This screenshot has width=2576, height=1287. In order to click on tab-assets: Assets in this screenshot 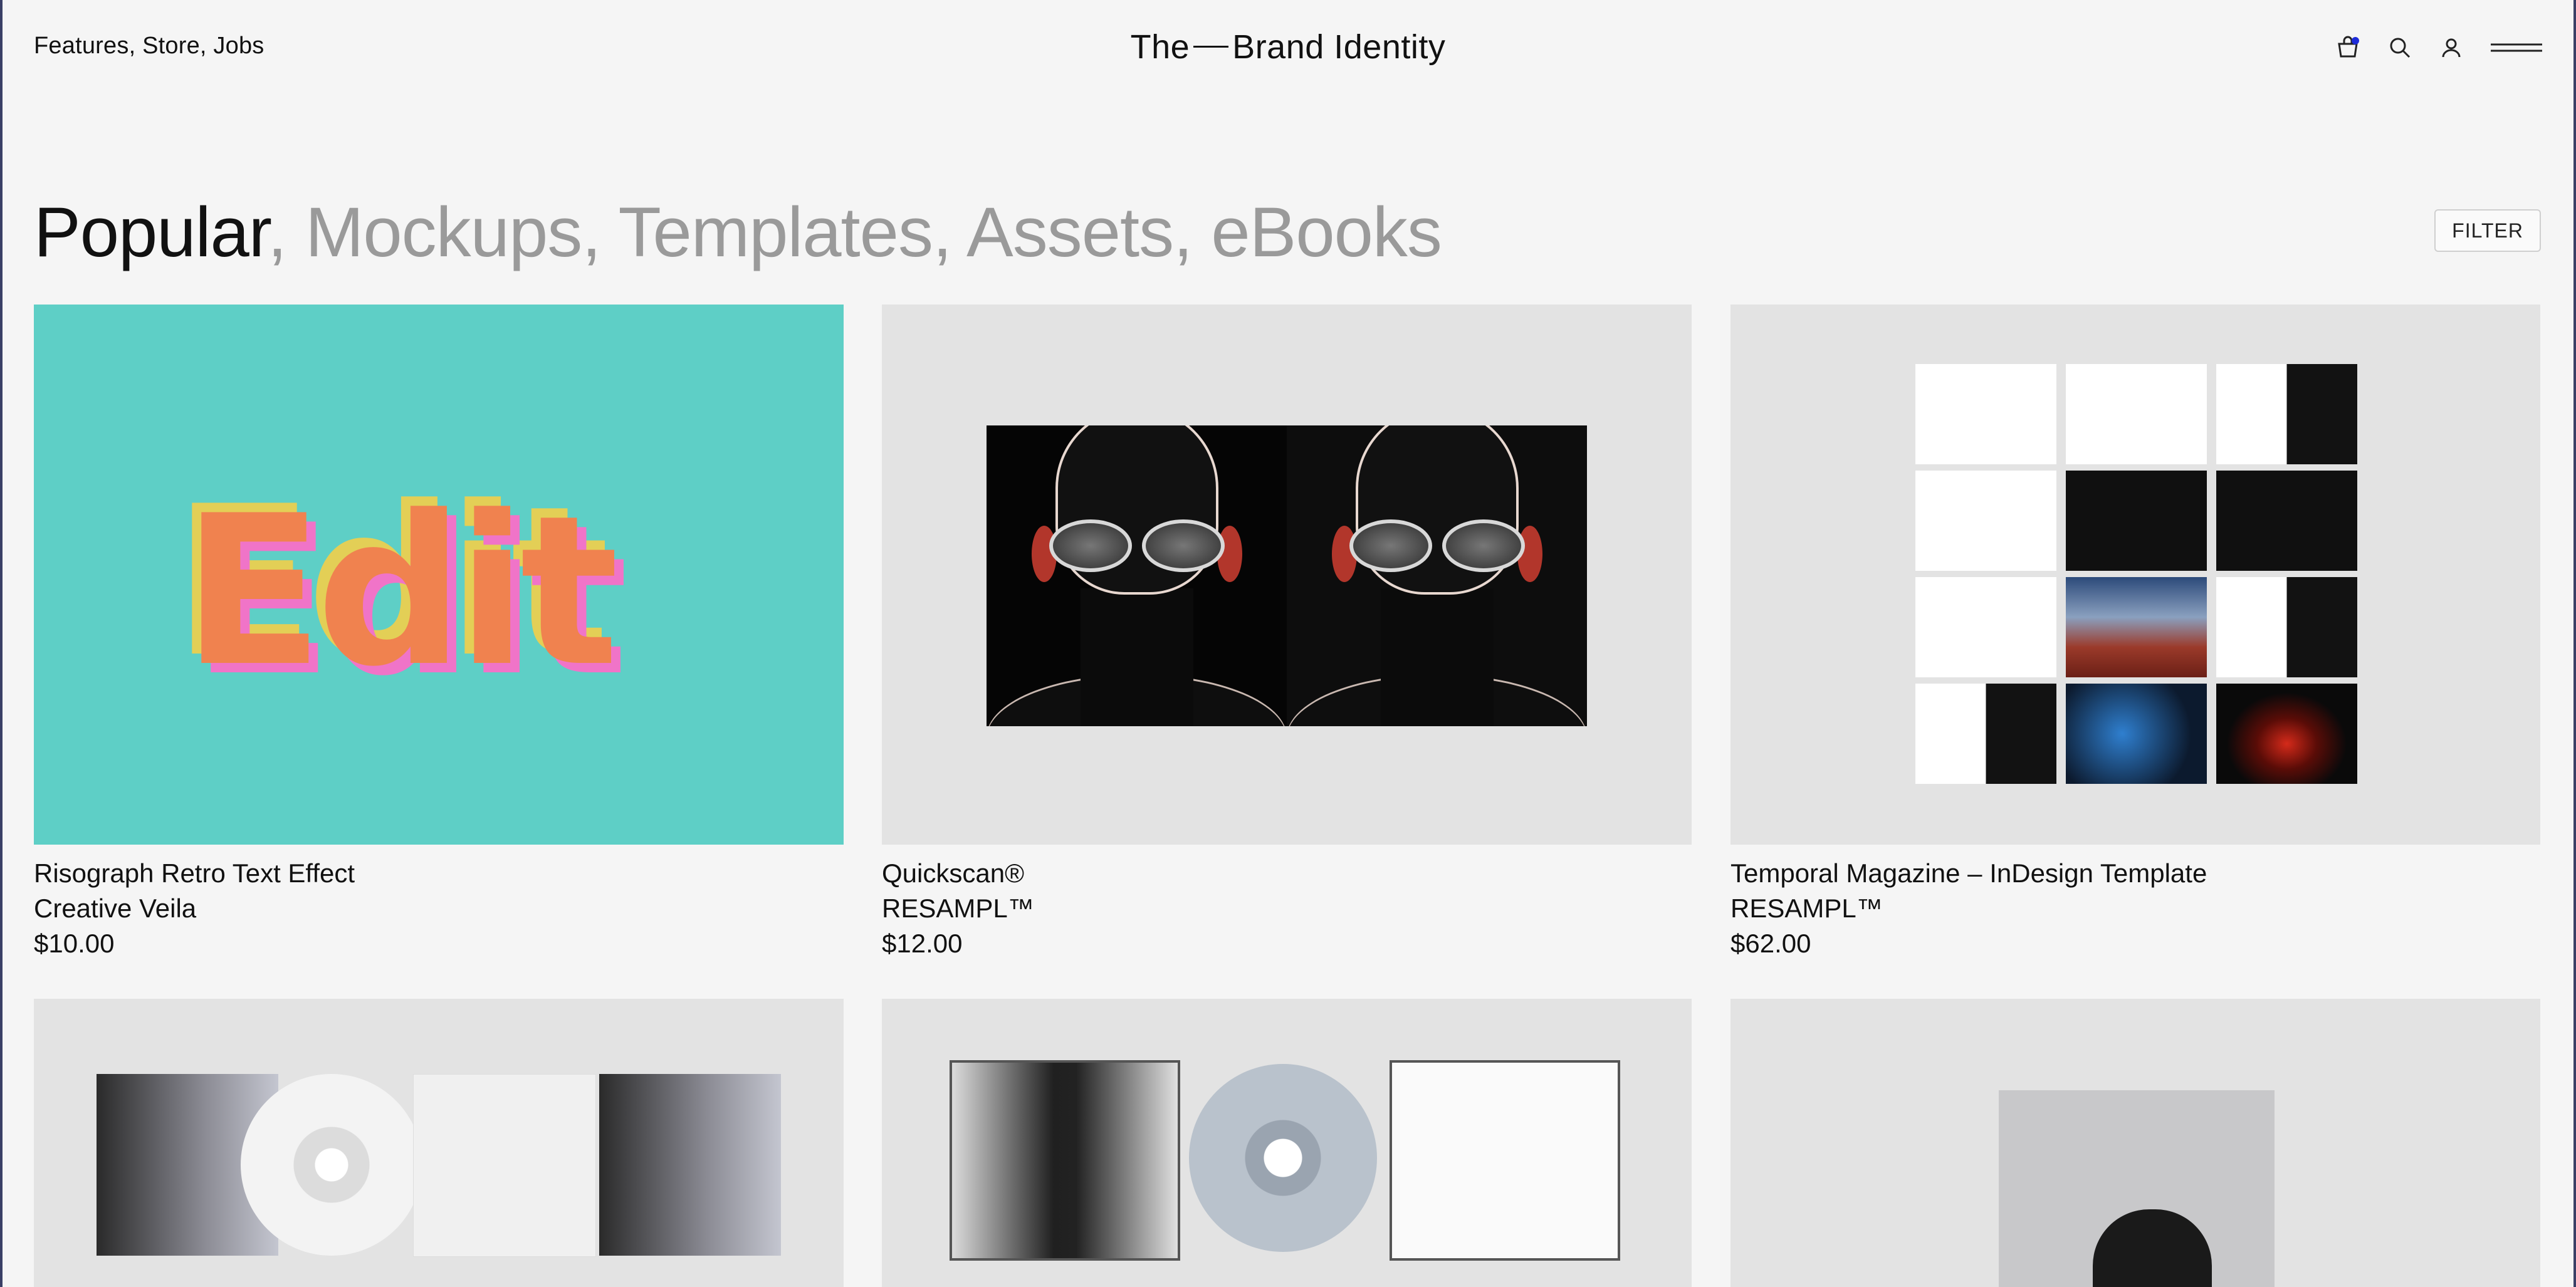, I will do `click(1070, 232)`.